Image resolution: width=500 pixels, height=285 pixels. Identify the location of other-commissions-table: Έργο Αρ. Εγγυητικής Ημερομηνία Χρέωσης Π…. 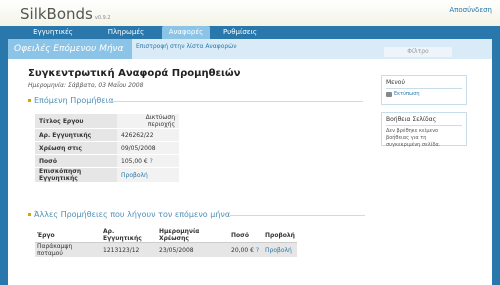
(166, 242).